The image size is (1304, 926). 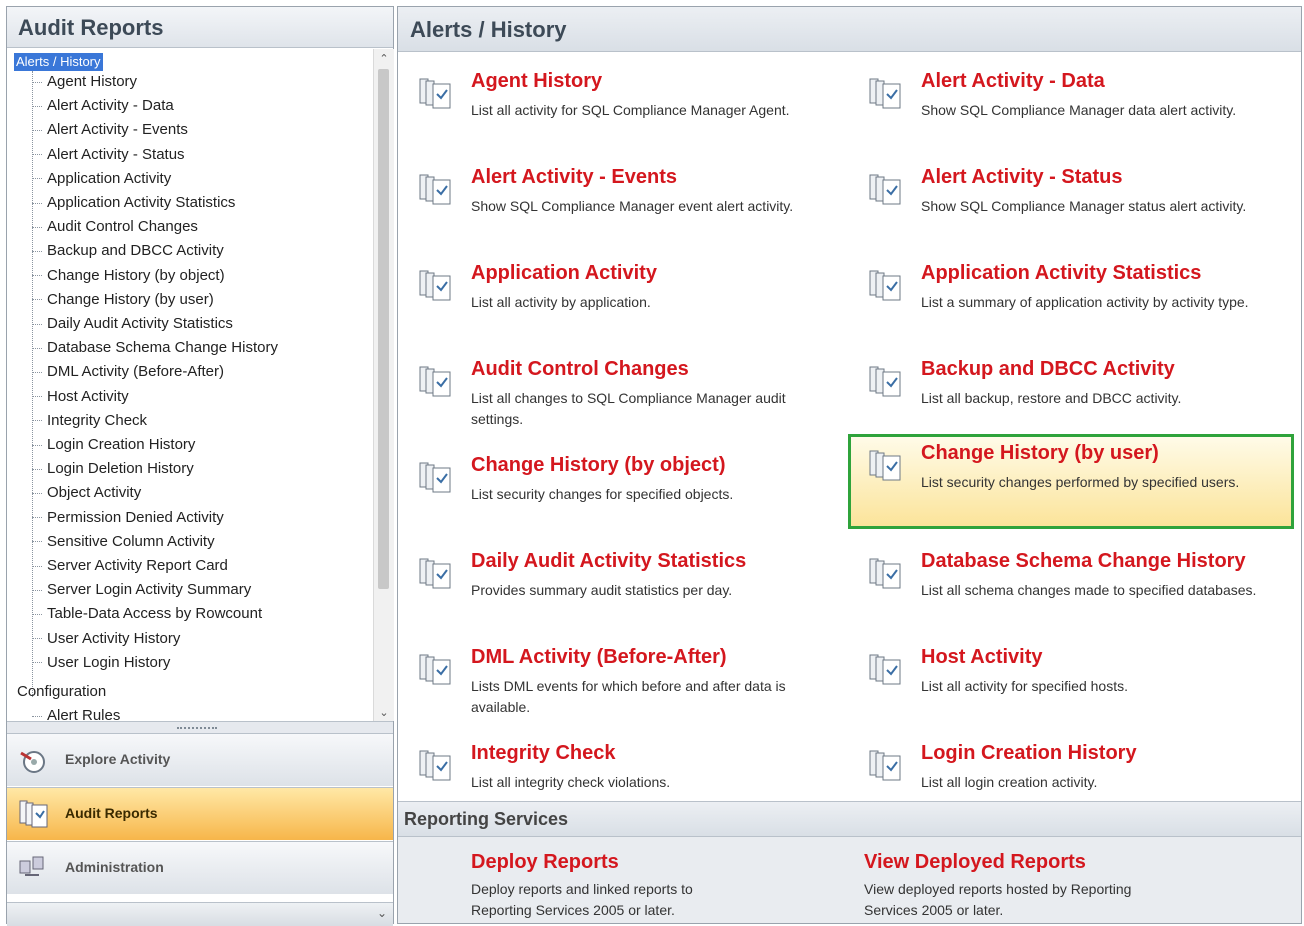 I want to click on tree-node-label: Object Activity, so click(x=94, y=493).